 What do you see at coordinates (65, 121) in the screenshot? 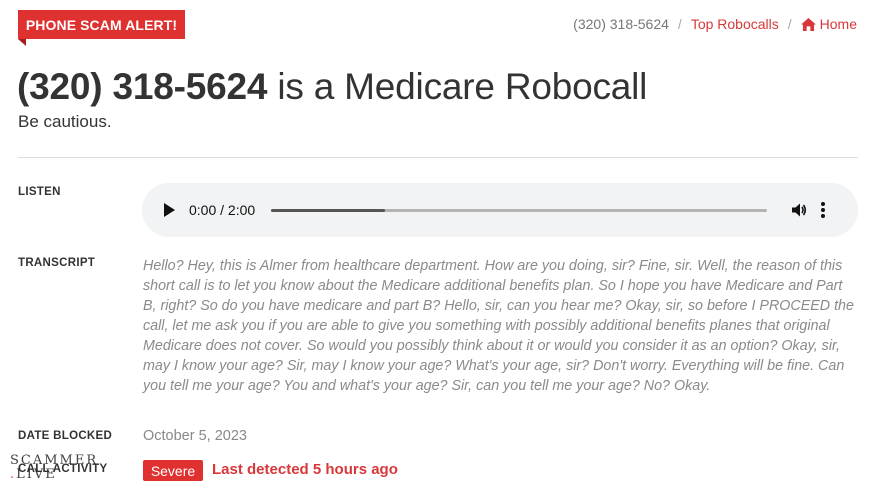
I see `page-subtitle: Be cautious.` at bounding box center [65, 121].